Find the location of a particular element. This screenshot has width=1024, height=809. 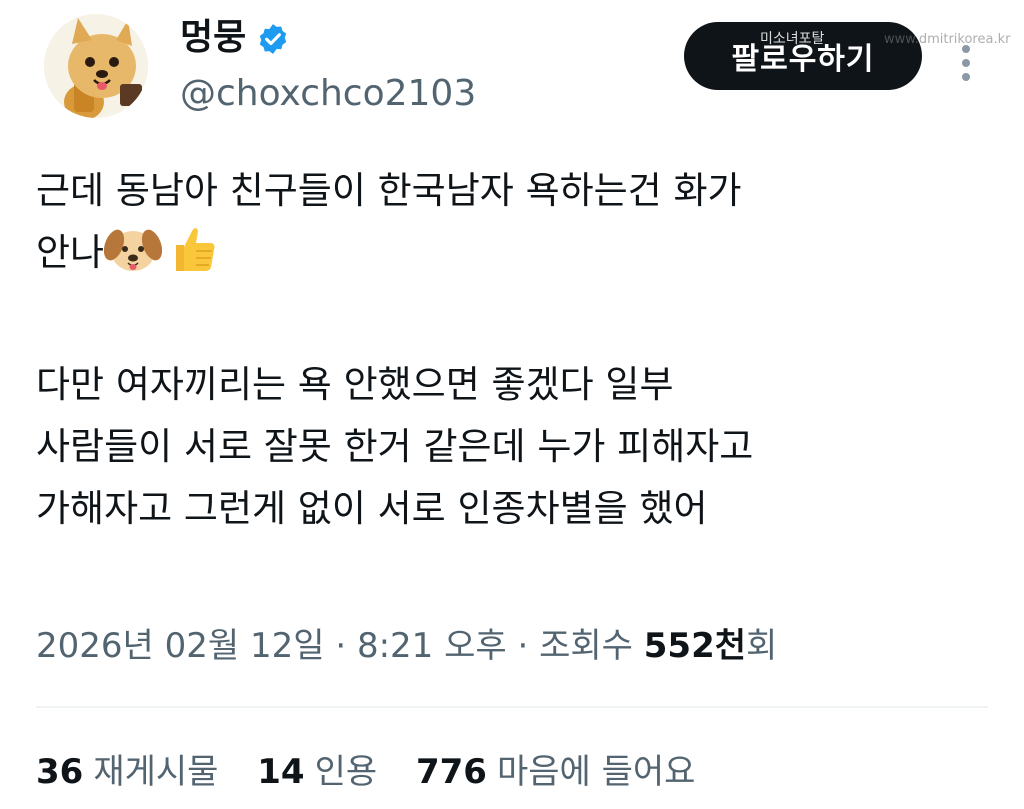

tweet-line-1: 근데 동남아 친구들이 한국남자 욕하는건 화가 is located at coordinates (389, 190).